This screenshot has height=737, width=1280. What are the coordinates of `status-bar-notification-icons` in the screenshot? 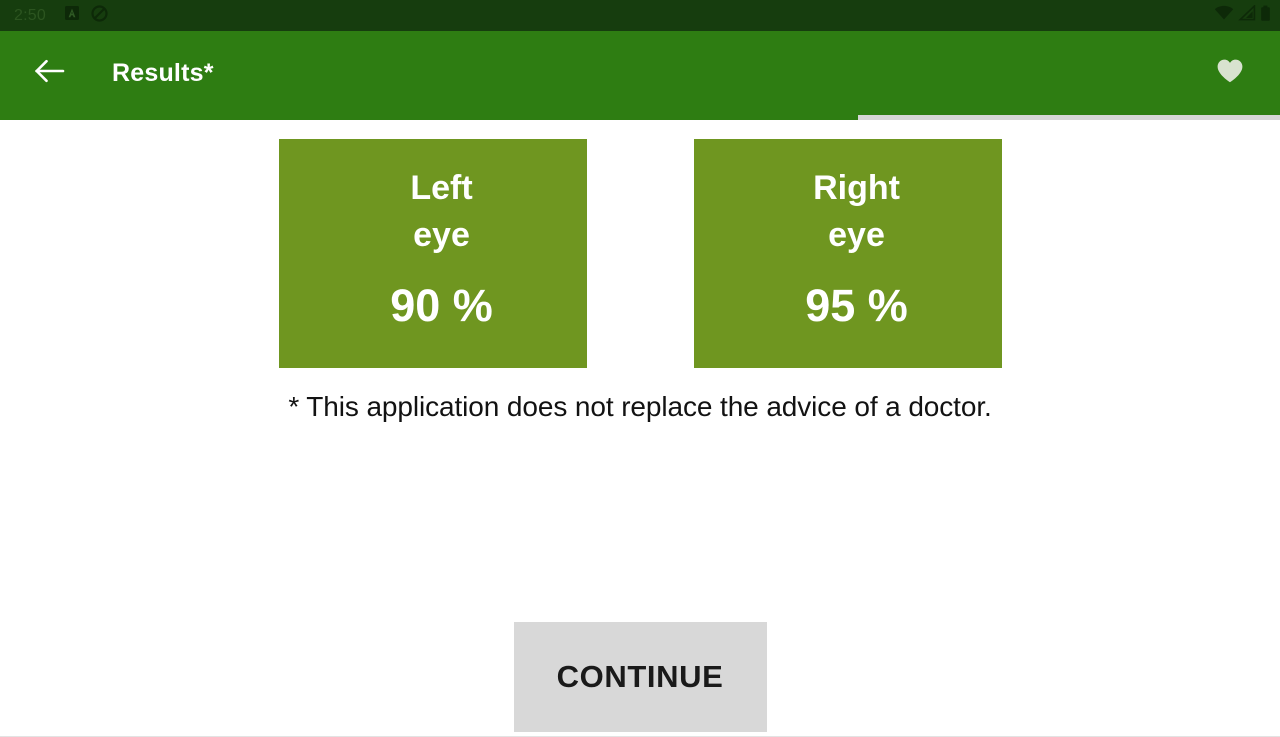 It's located at (86, 15).